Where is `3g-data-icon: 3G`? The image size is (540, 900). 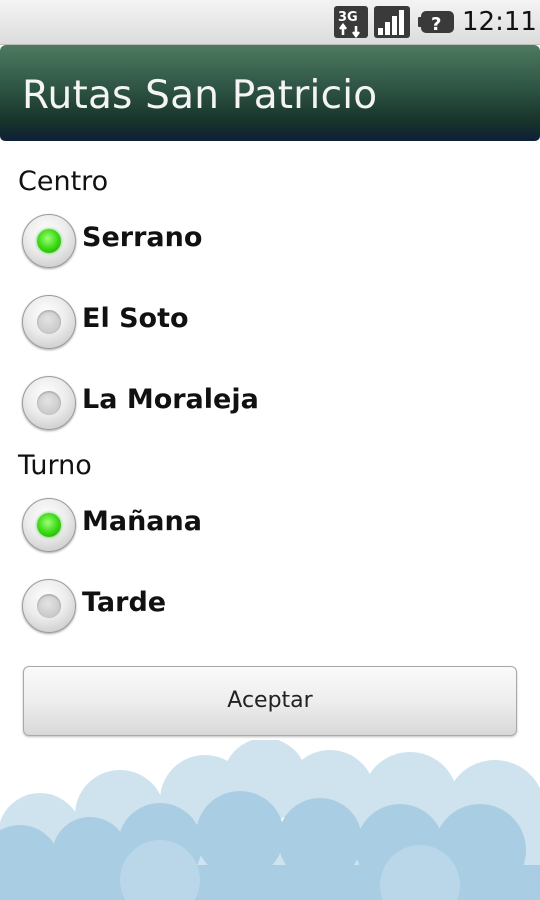 3g-data-icon: 3G is located at coordinates (351, 22).